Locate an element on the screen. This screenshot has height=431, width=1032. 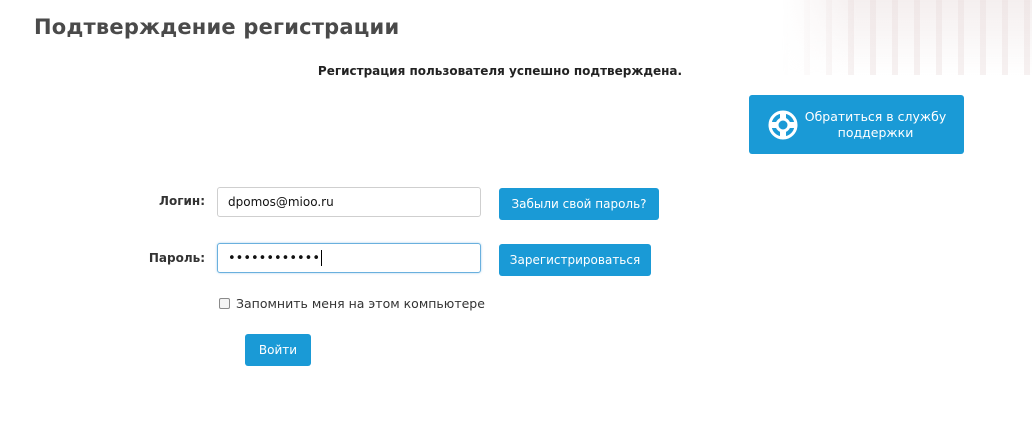
lifebuoy-icon is located at coordinates (783, 125).